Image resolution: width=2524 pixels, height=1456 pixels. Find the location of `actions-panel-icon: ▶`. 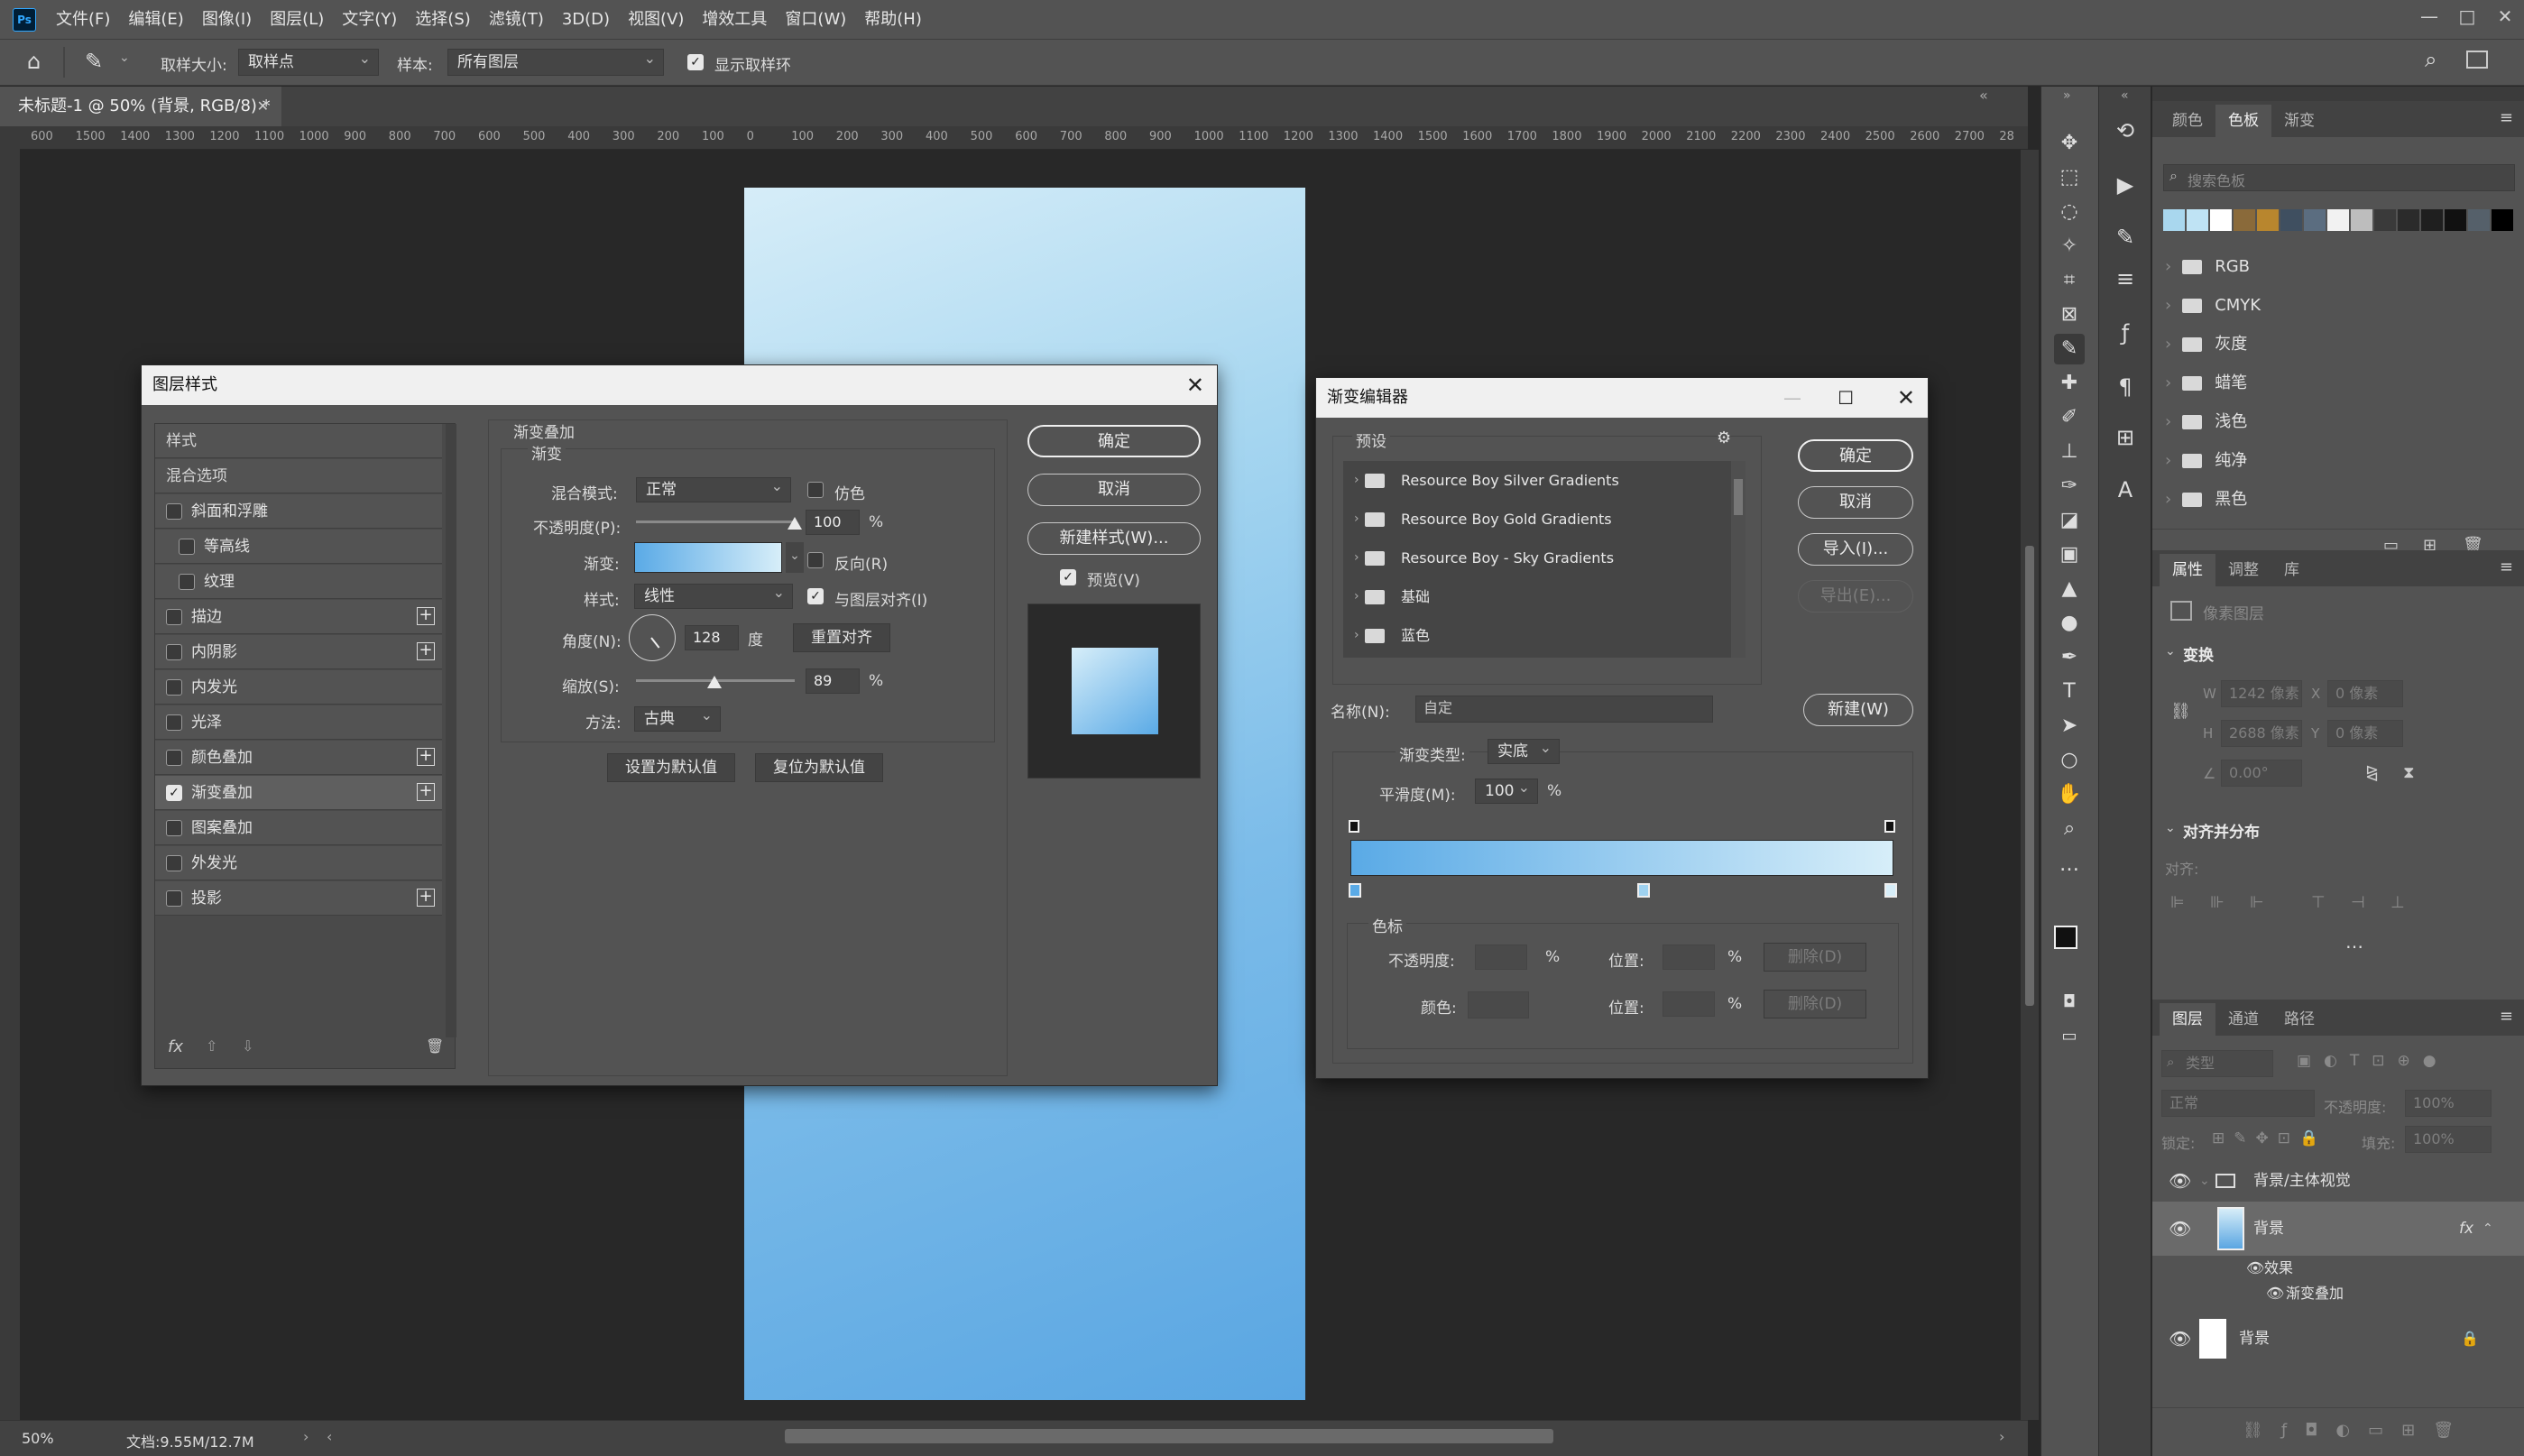

actions-panel-icon: ▶ is located at coordinates (2125, 185).